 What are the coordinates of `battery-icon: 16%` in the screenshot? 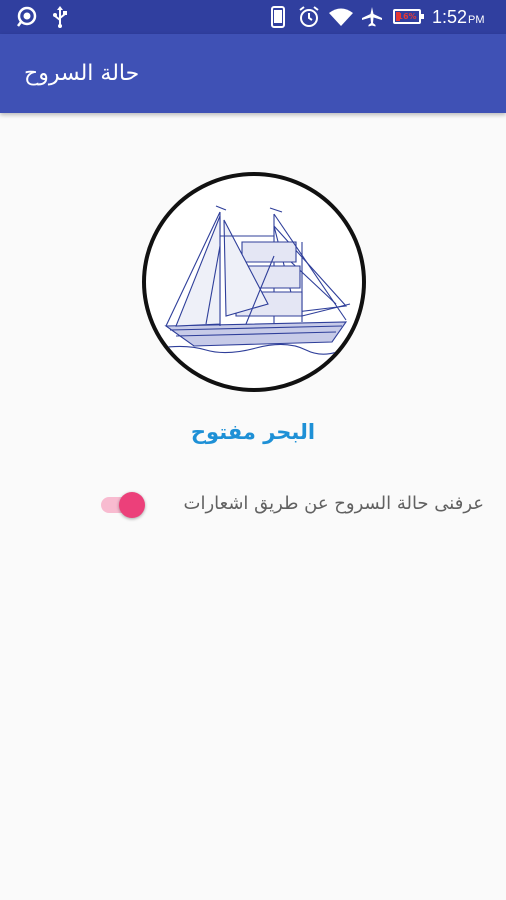 It's located at (408, 16).